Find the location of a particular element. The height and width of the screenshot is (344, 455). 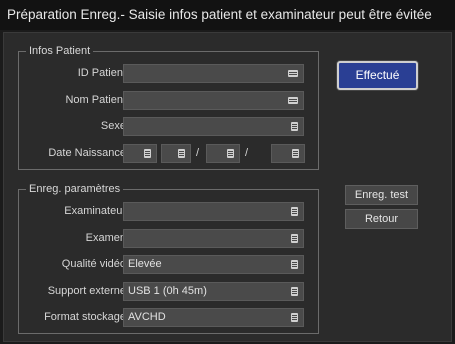

video-quality-value: Elevée is located at coordinates (145, 264).